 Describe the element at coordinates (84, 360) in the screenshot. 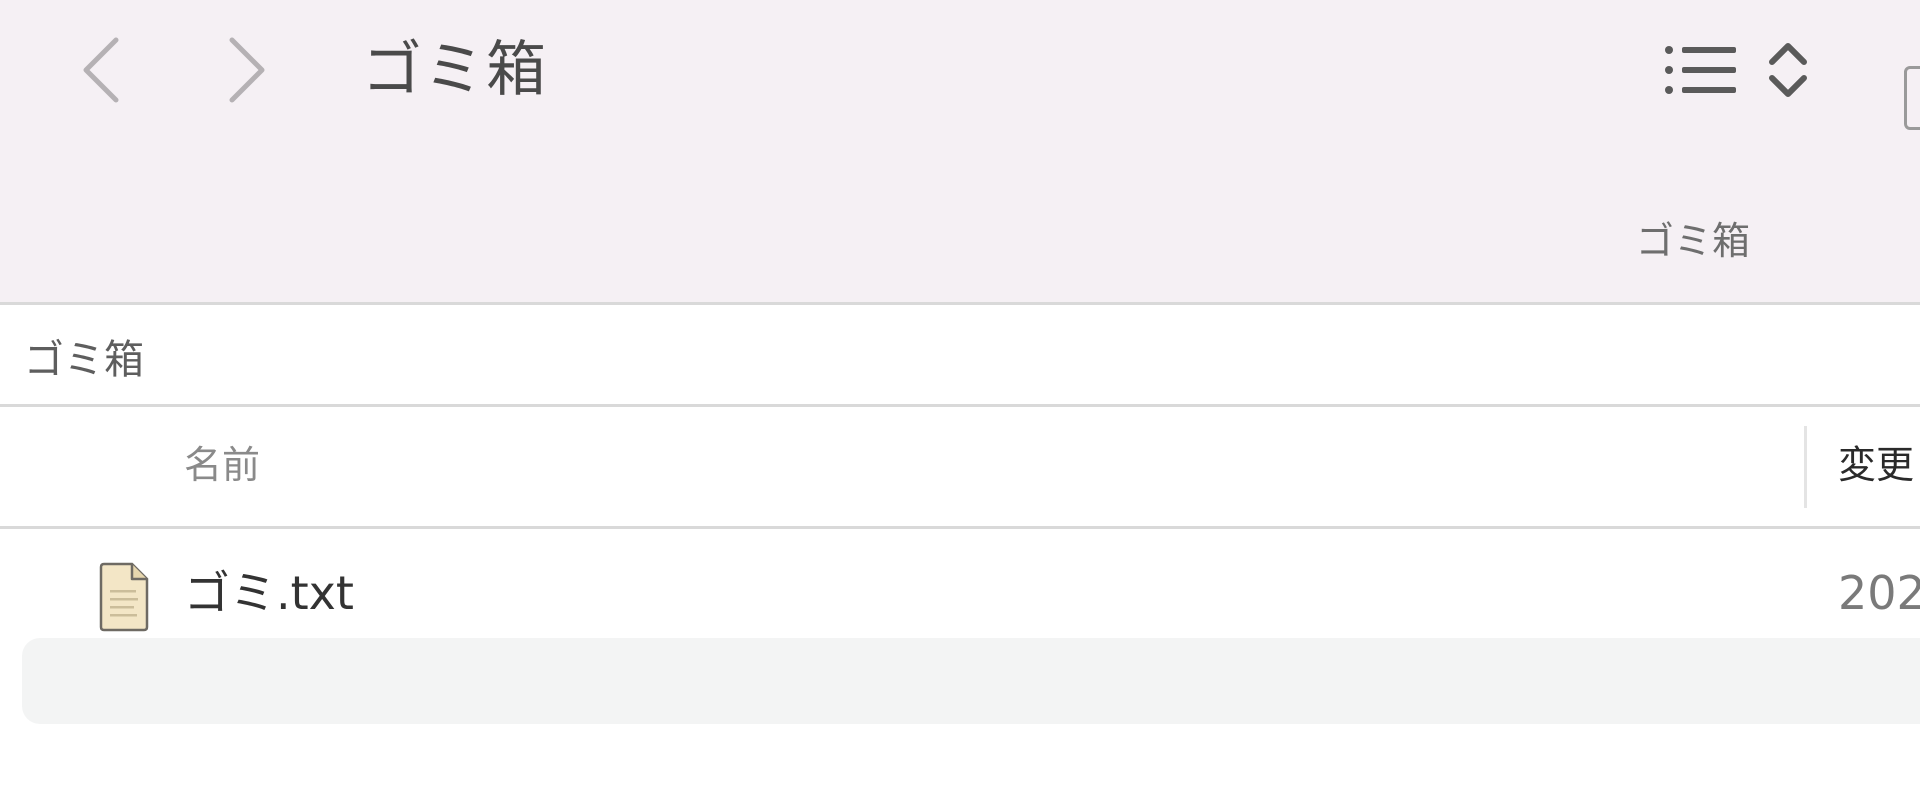

I see `path-bar-label: ゴミ箱` at that location.